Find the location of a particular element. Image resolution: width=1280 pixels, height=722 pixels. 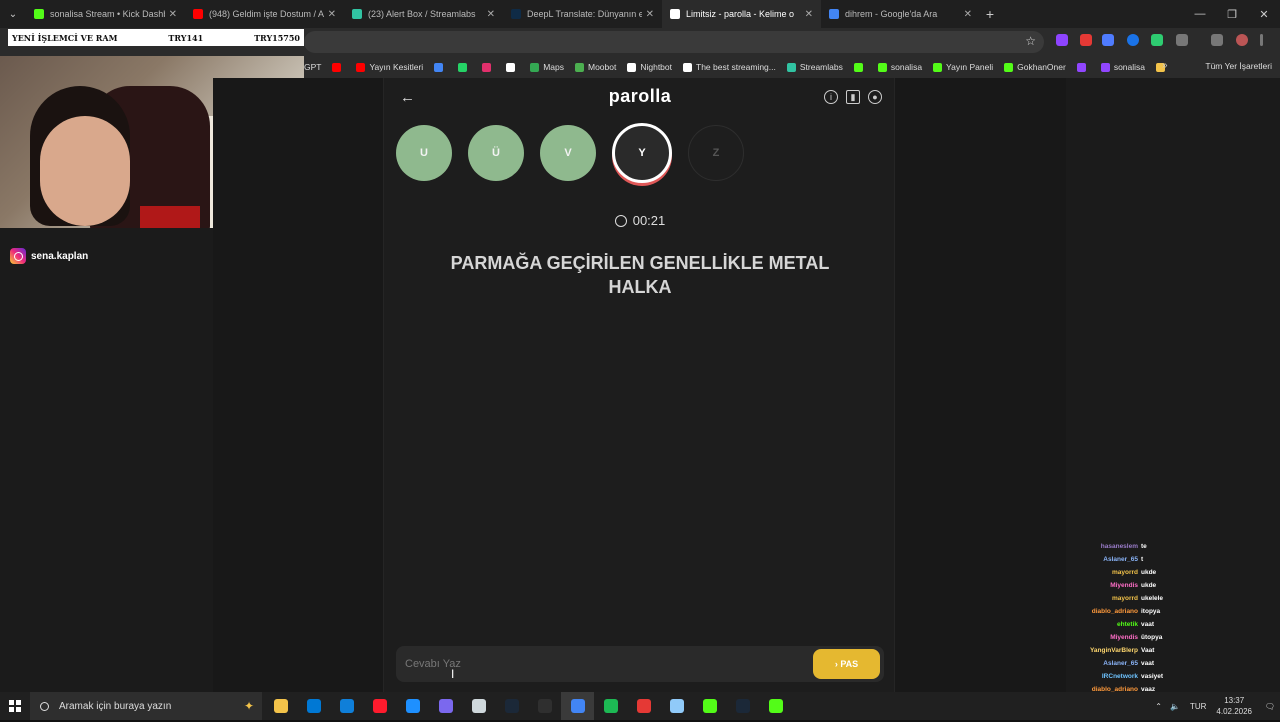

reading-list-icon is located at coordinates (1217, 40).